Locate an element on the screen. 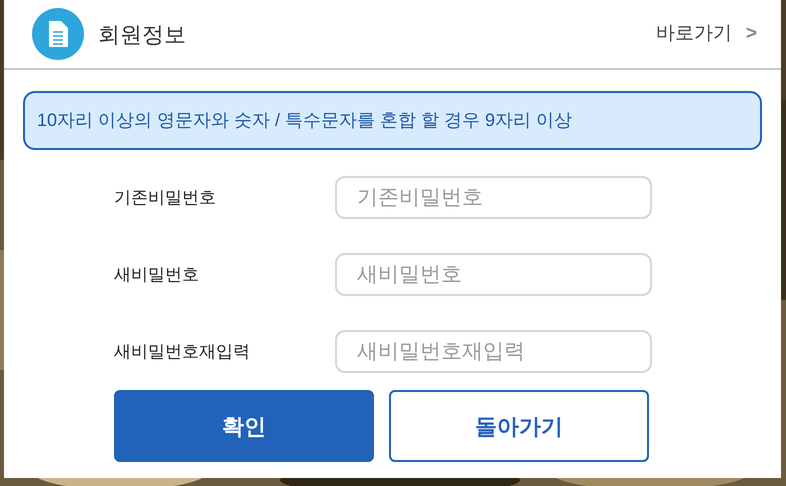 The image size is (786, 486). notice-banner: 10자리 이상의 영문자와 숫자 / 특수문자를 혼합 할 경우 9자리 이상 is located at coordinates (392, 120).